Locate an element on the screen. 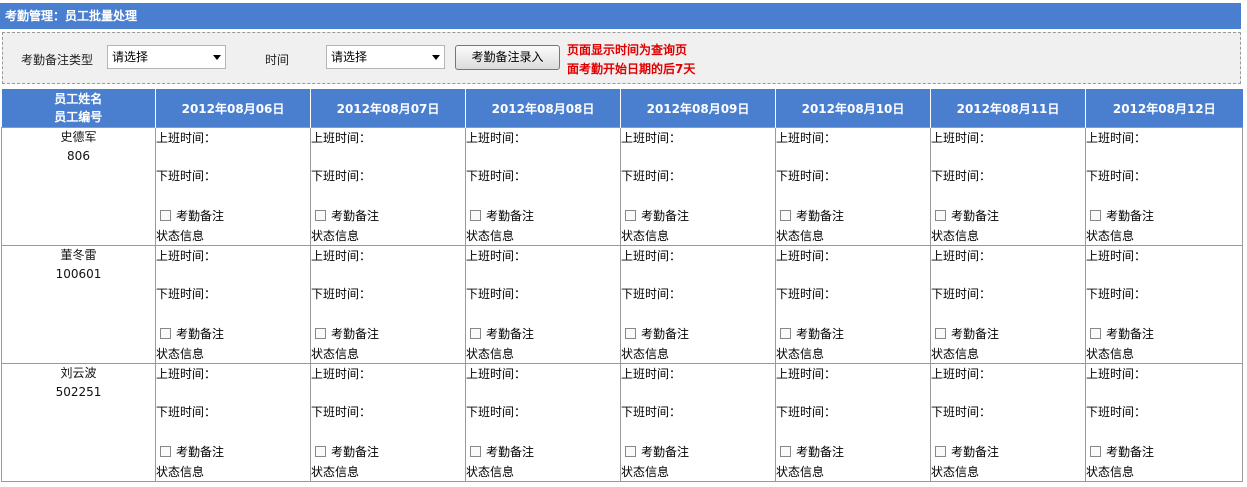 The height and width of the screenshot is (487, 1247). attendance-memo-submit-button: 考勤备注录入 is located at coordinates (507, 57).